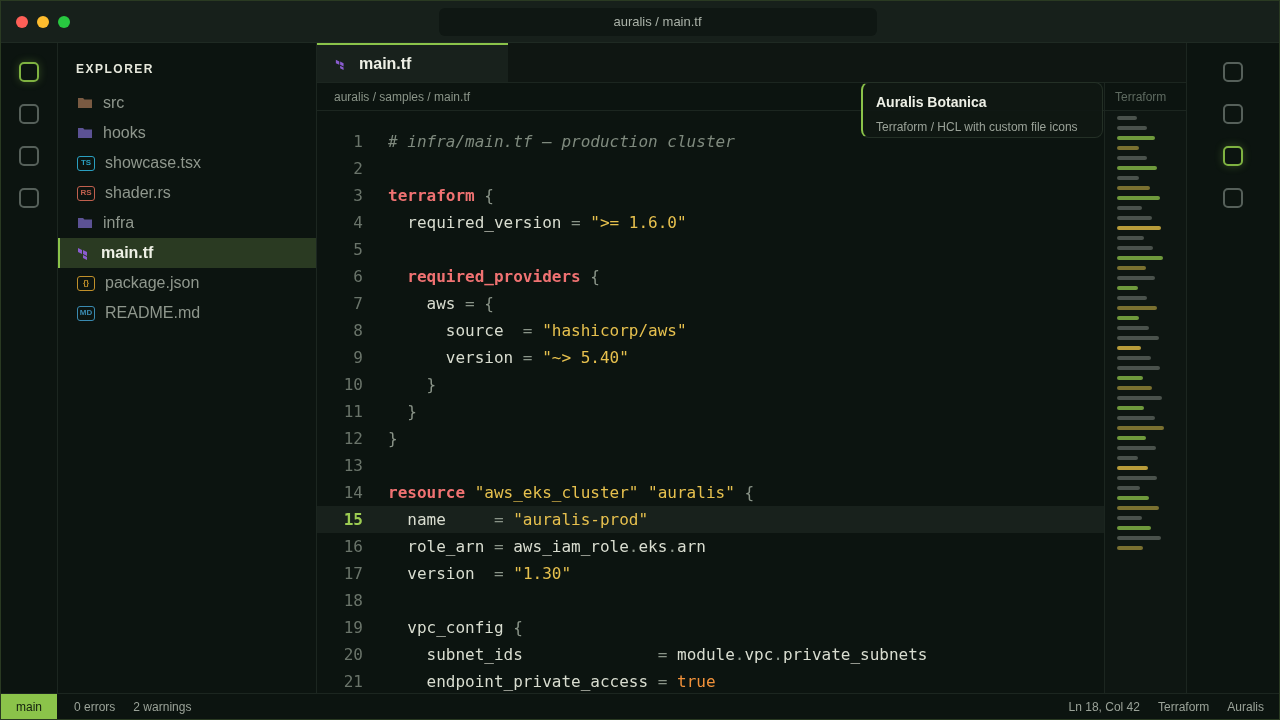  Describe the element at coordinates (352, 492) in the screenshot. I see `line-number: 14` at that location.